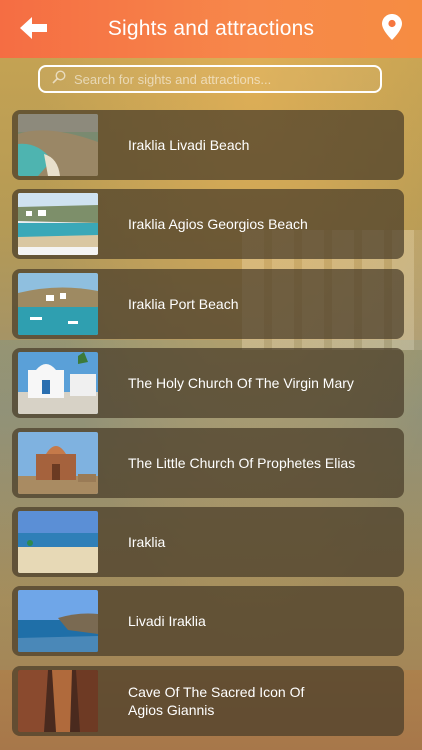  Describe the element at coordinates (208, 621) in the screenshot. I see `list-item: Livadi Iraklia` at that location.